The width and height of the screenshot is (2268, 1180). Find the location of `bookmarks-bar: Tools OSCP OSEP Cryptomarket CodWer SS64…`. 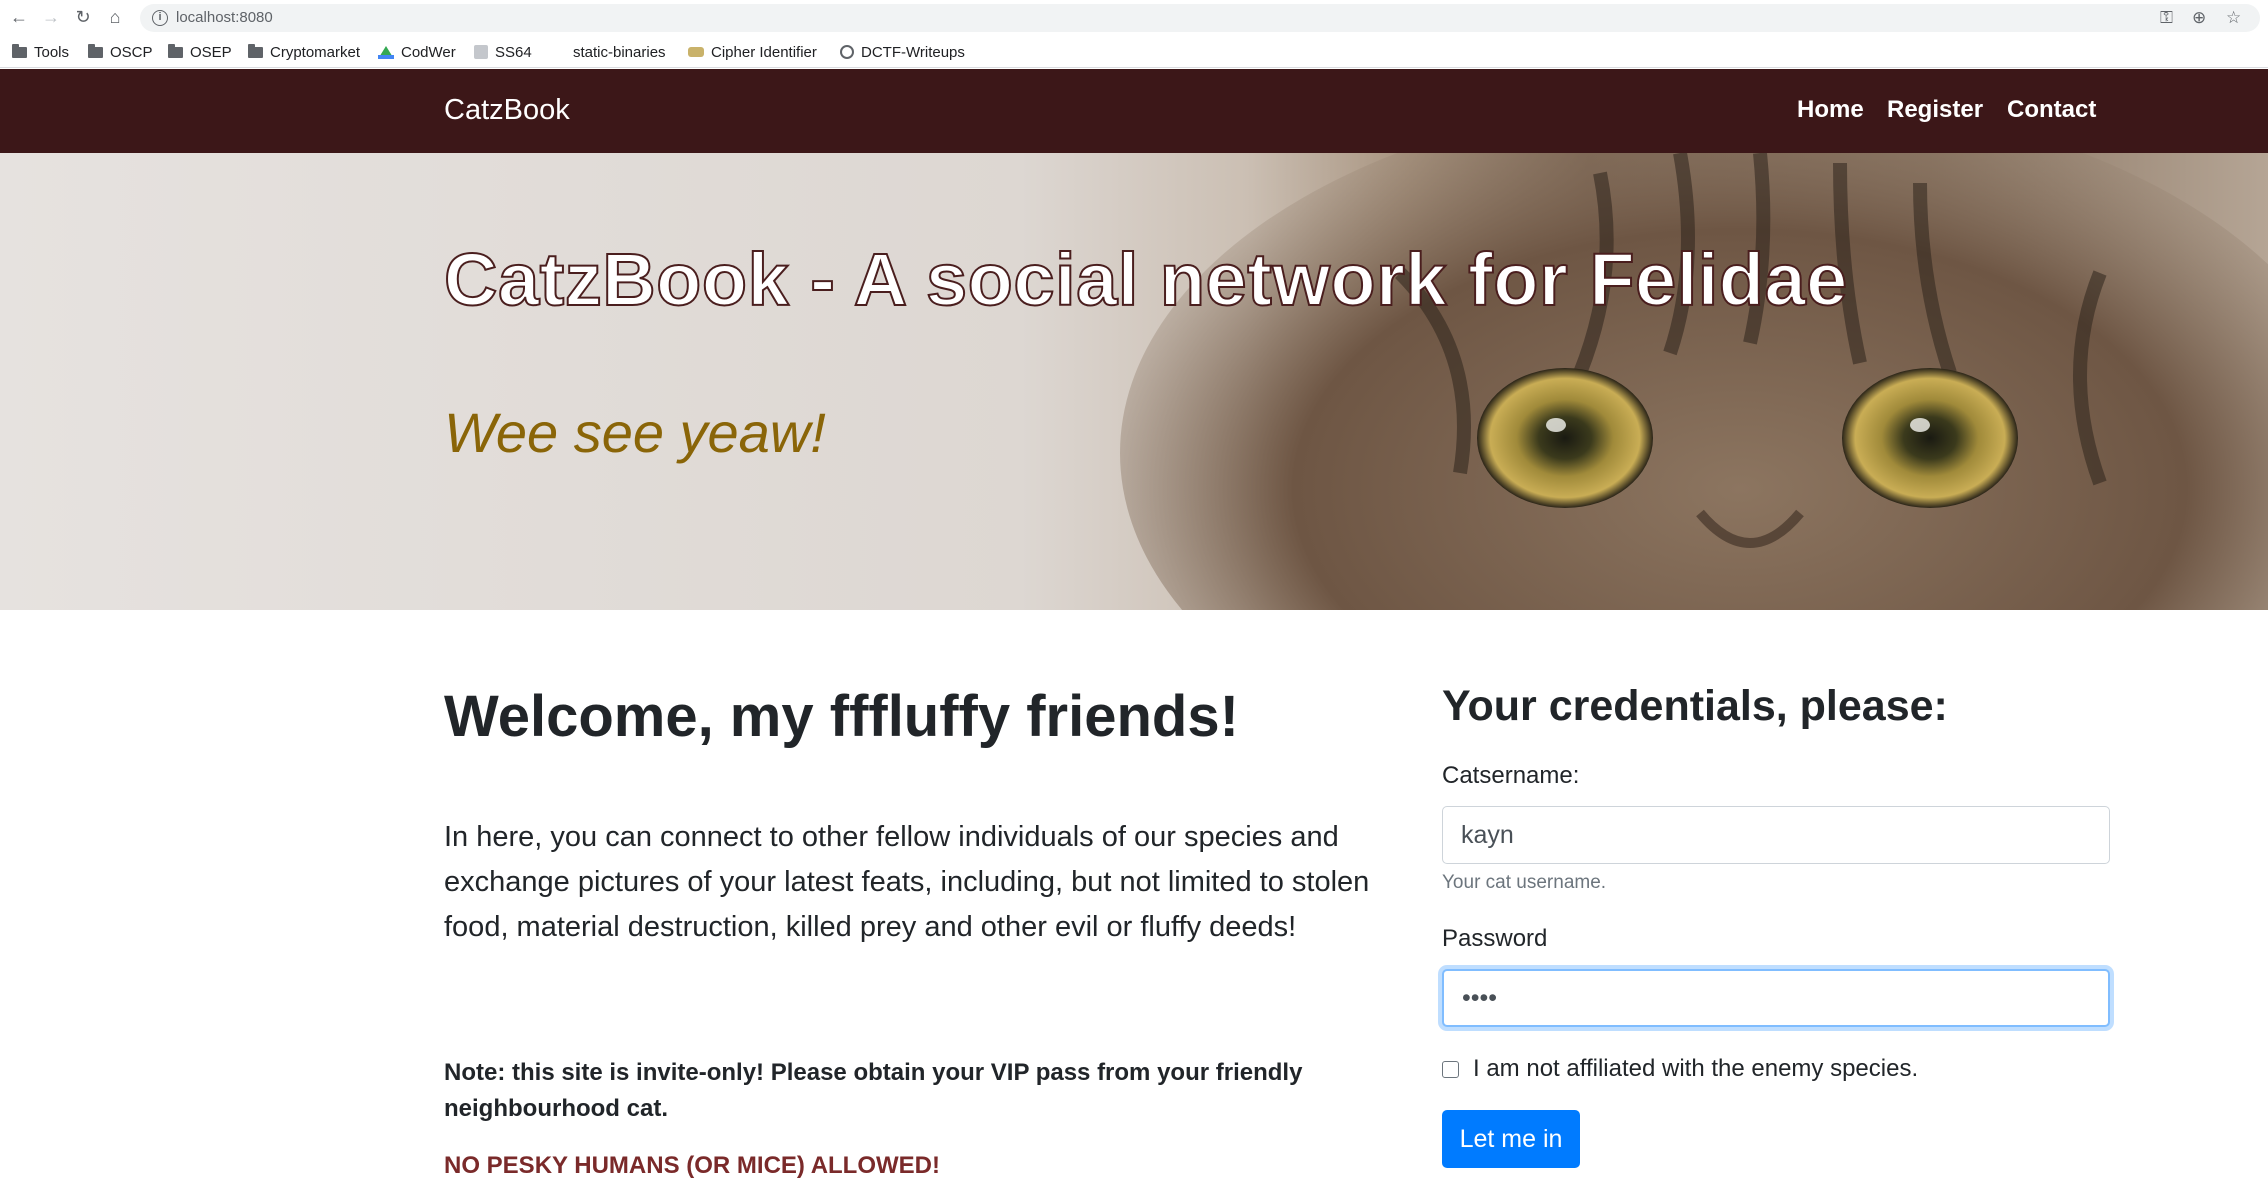

bookmarks-bar: Tools OSCP OSEP Cryptomarket CodWer SS64… is located at coordinates (1134, 52).